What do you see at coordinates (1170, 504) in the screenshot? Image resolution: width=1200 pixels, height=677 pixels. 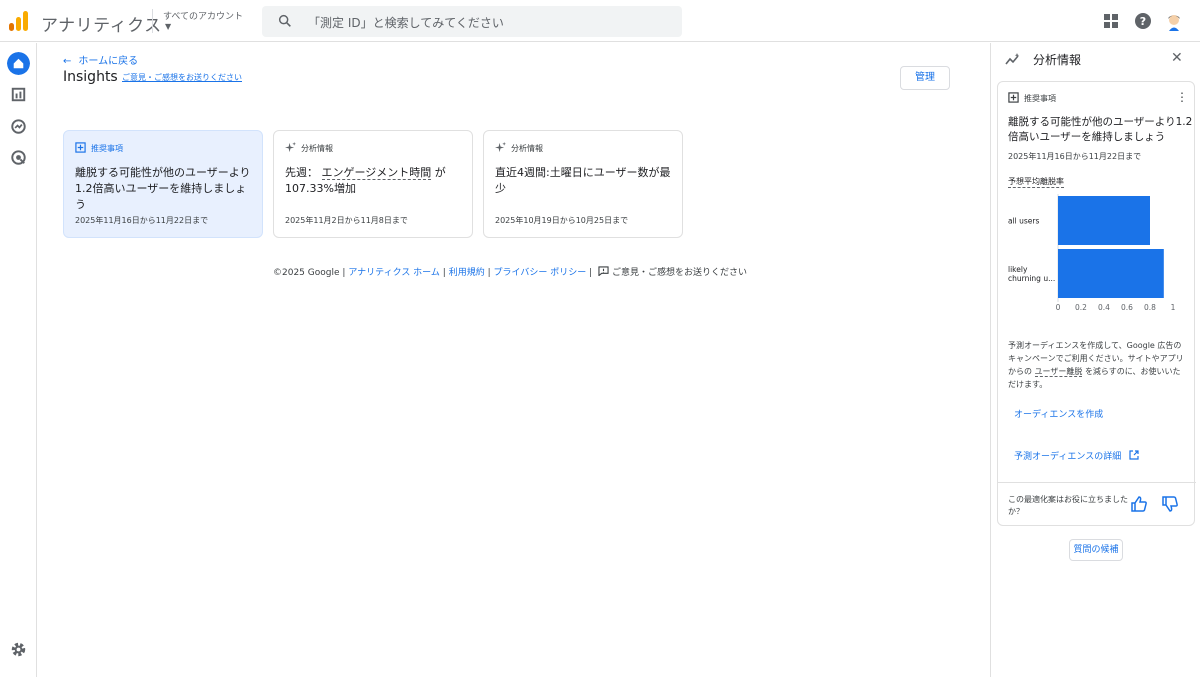 I see `thumb-down-icon` at bounding box center [1170, 504].